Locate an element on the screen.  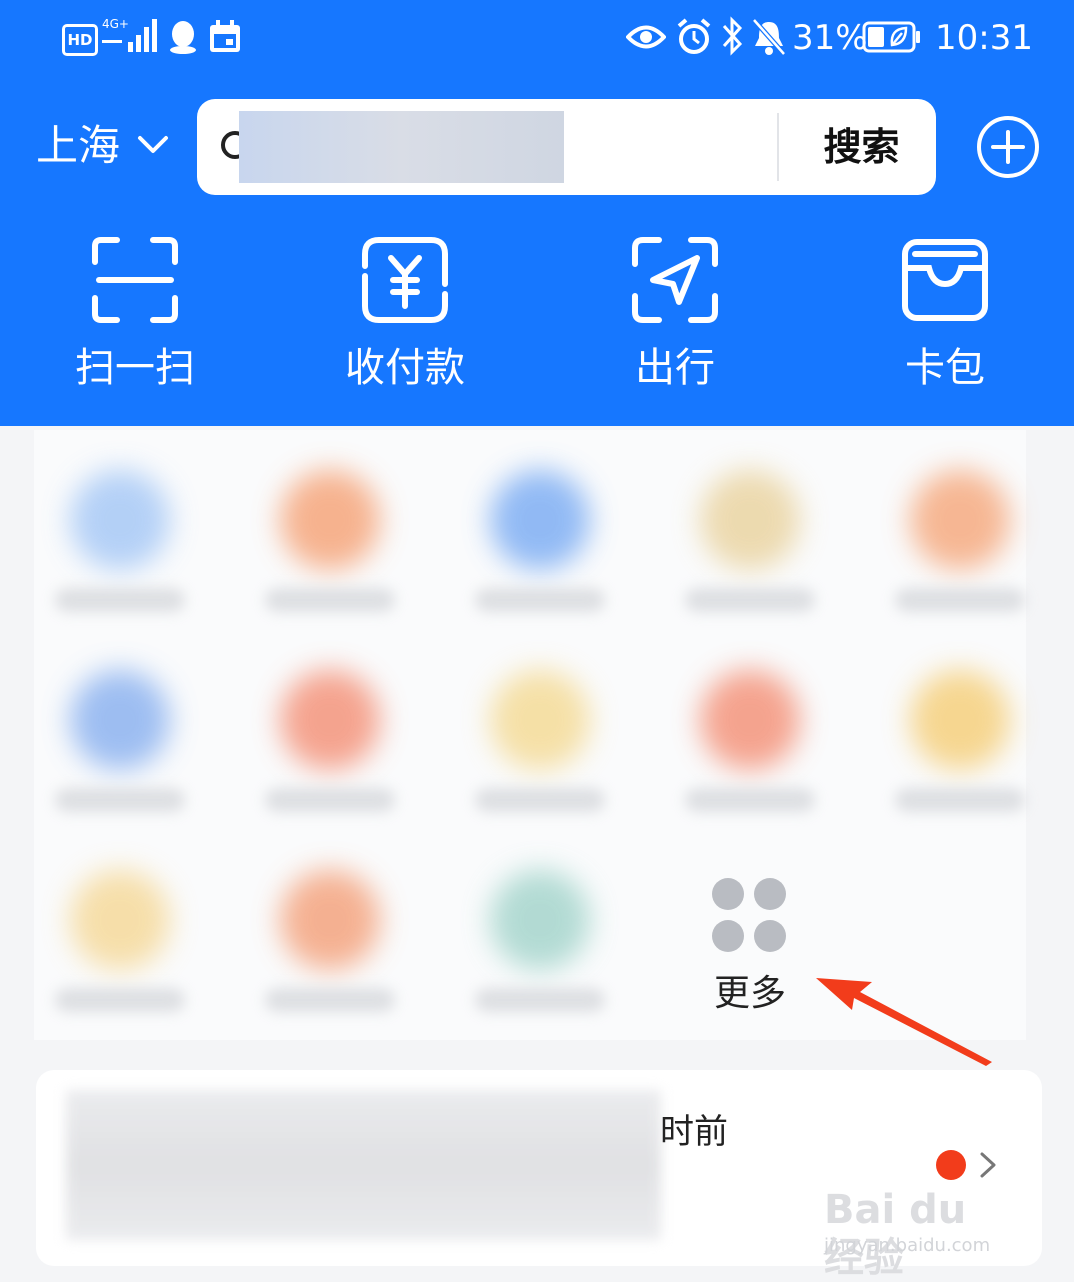
signal-icon: 4G+ is located at coordinates (129, 34).